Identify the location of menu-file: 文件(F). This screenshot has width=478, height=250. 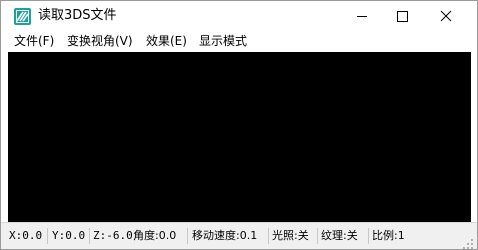
(34, 41).